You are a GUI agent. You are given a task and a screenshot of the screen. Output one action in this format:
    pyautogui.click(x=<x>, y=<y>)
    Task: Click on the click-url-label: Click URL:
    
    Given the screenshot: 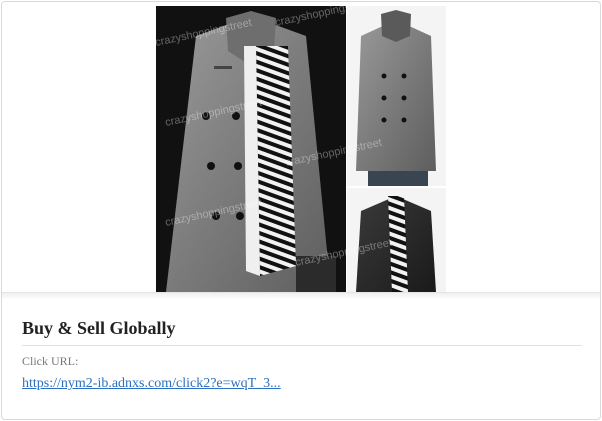 What is the action you would take?
    pyautogui.click(x=50, y=361)
    